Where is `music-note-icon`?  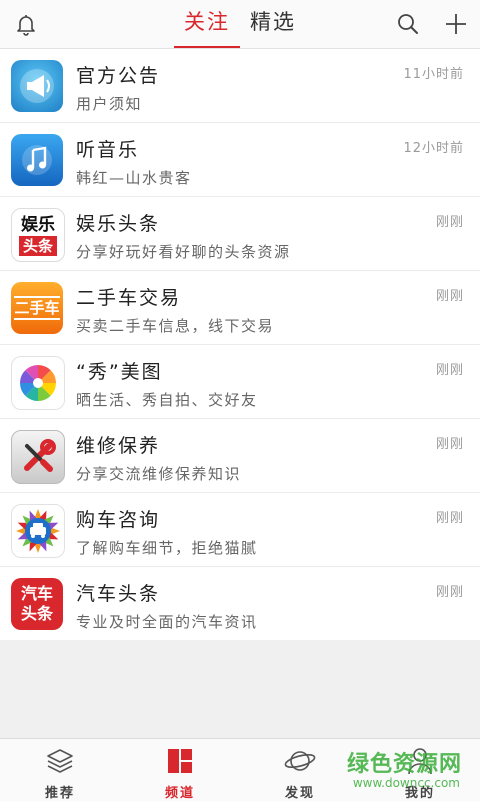
music-note-icon is located at coordinates (37, 160).